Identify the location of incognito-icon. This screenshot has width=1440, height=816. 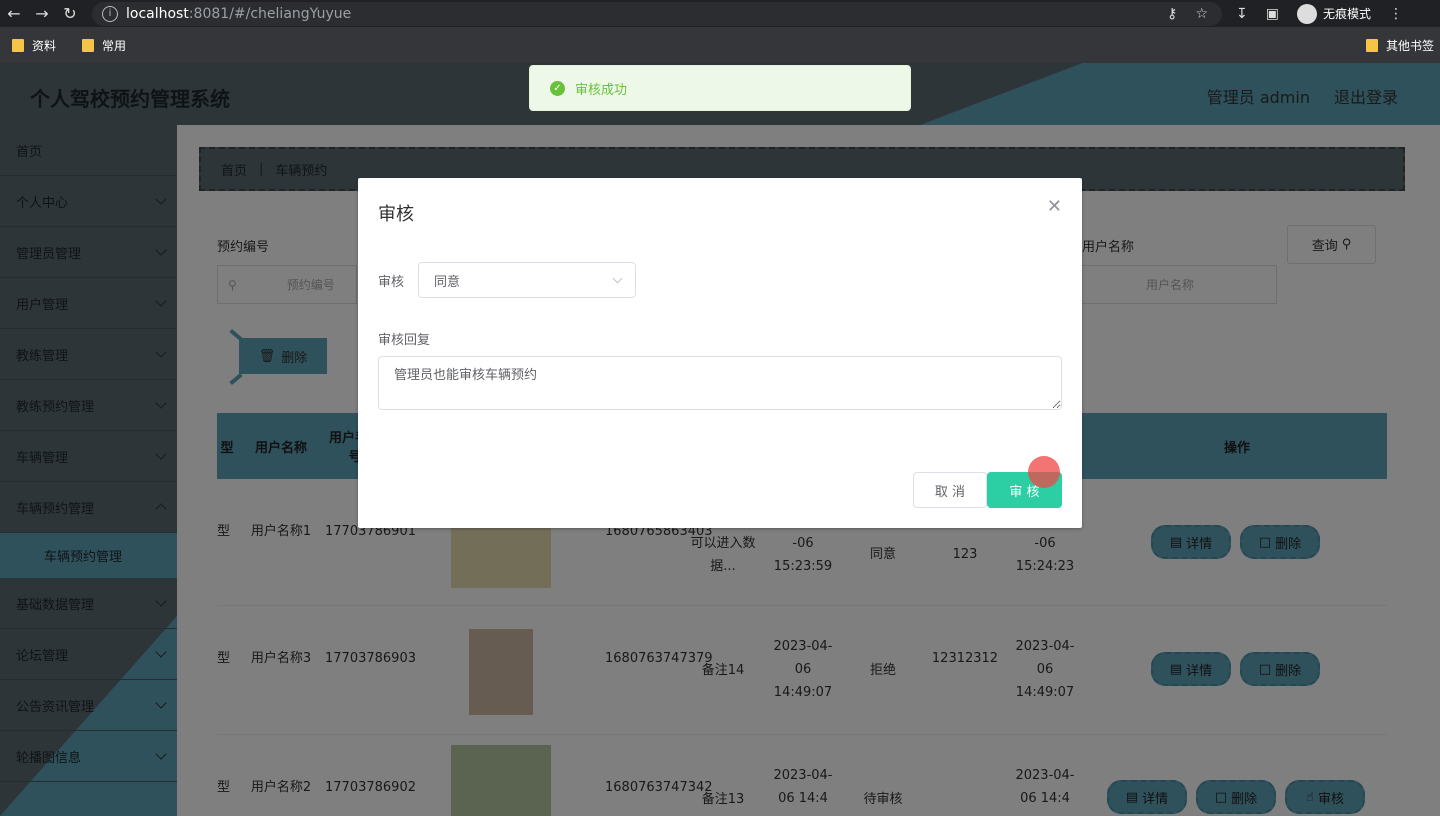
(1306, 13).